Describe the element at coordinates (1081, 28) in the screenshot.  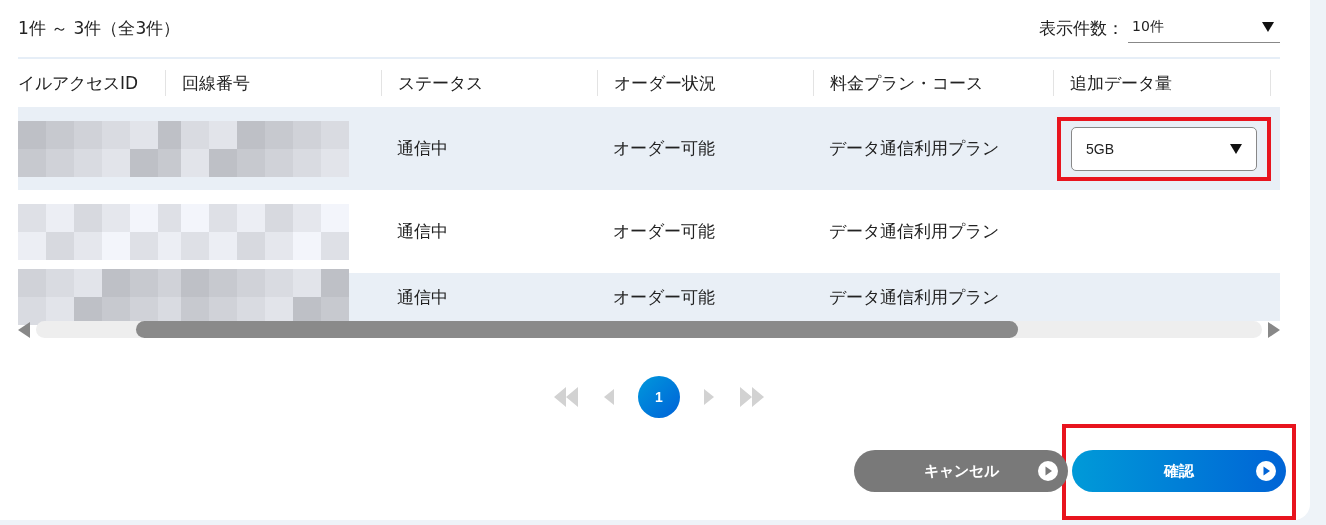
I see `page-size-label: 表示件数：` at that location.